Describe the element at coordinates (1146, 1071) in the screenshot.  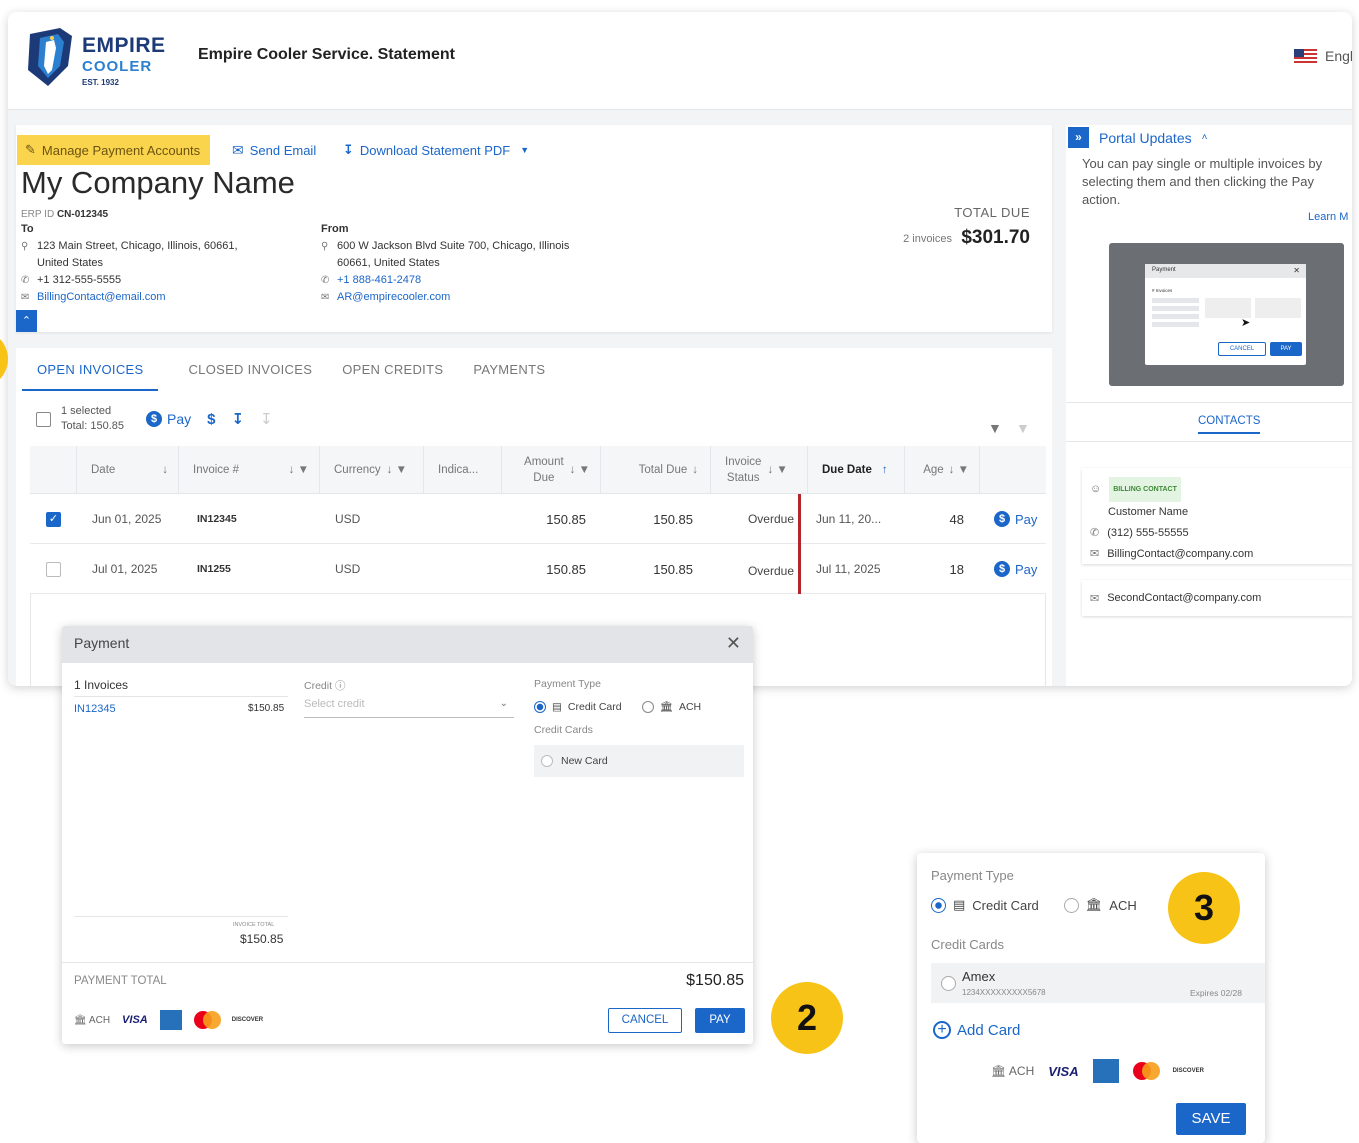
I see `mastercard-logo-icon` at that location.